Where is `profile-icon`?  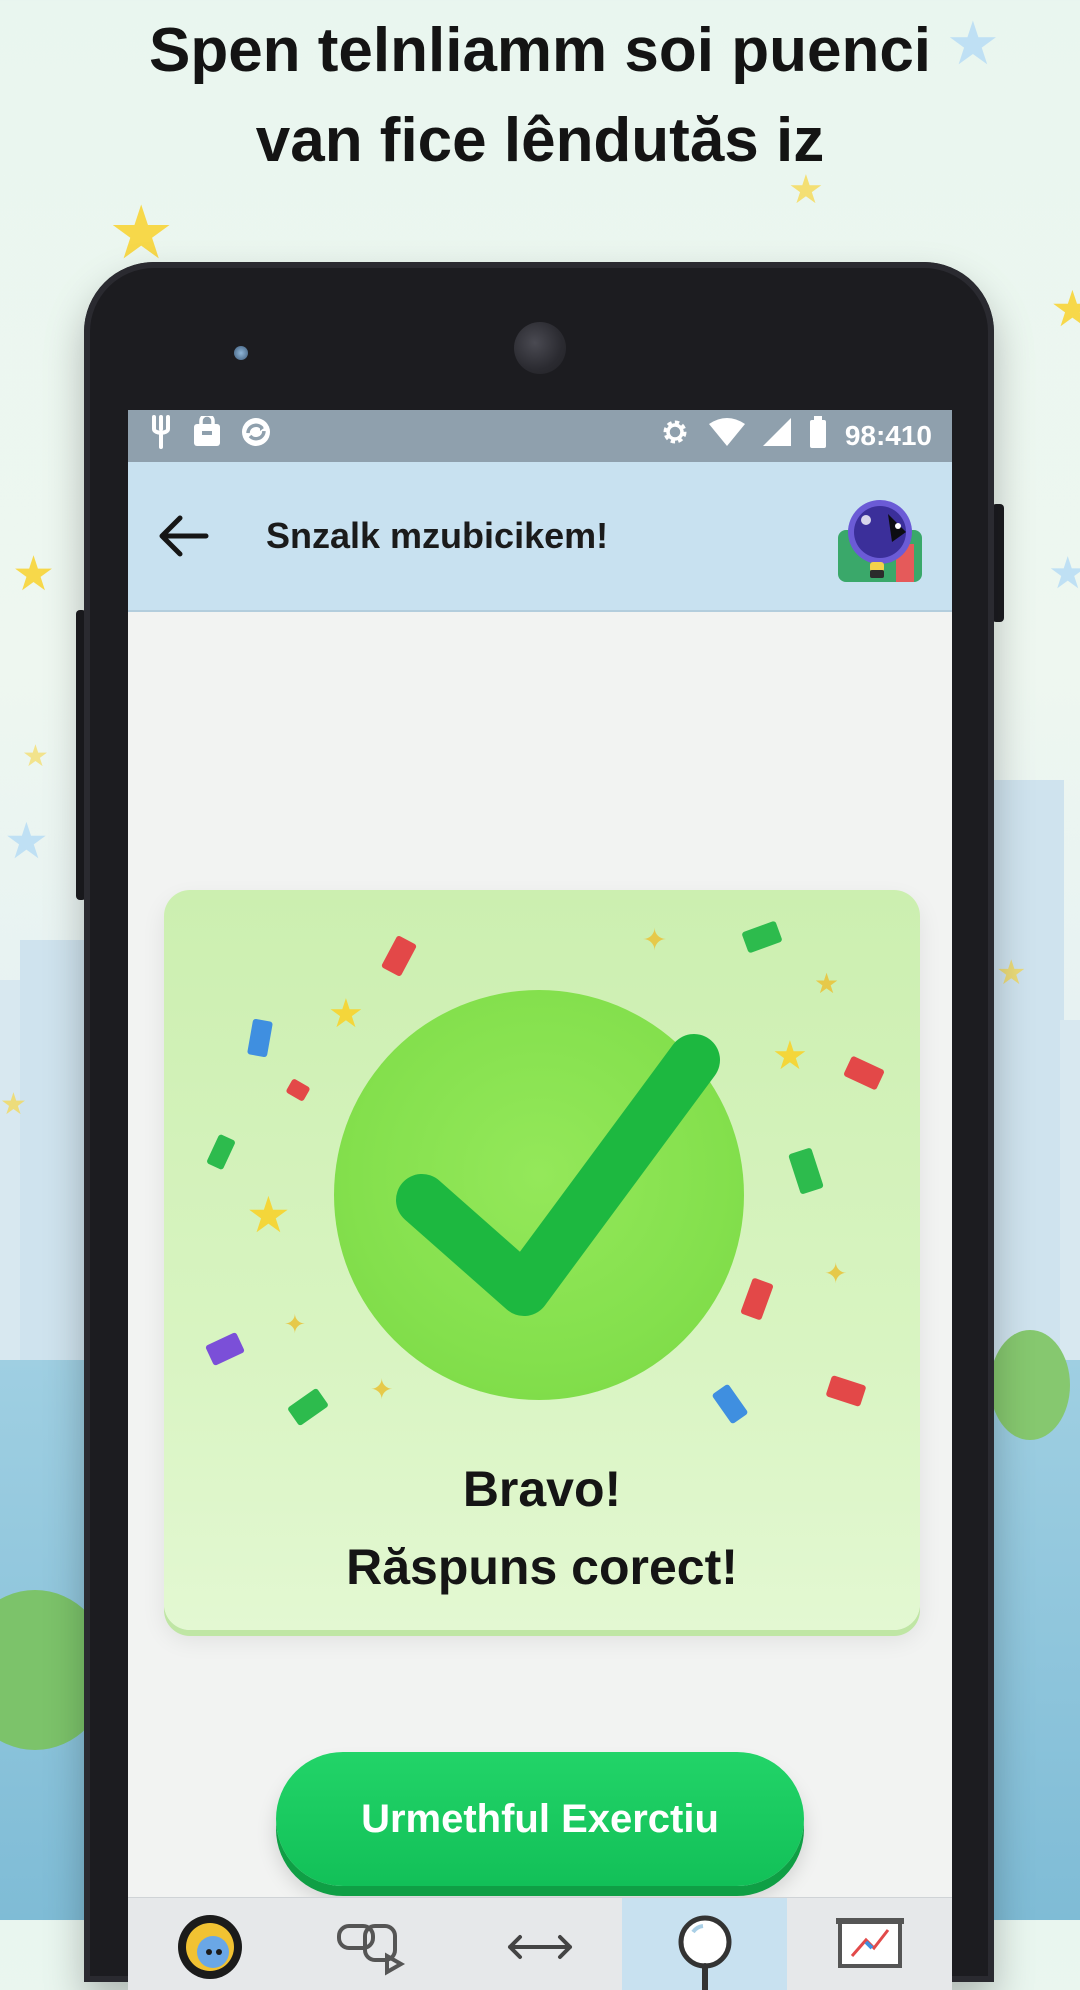 profile-icon is located at coordinates (210, 1947).